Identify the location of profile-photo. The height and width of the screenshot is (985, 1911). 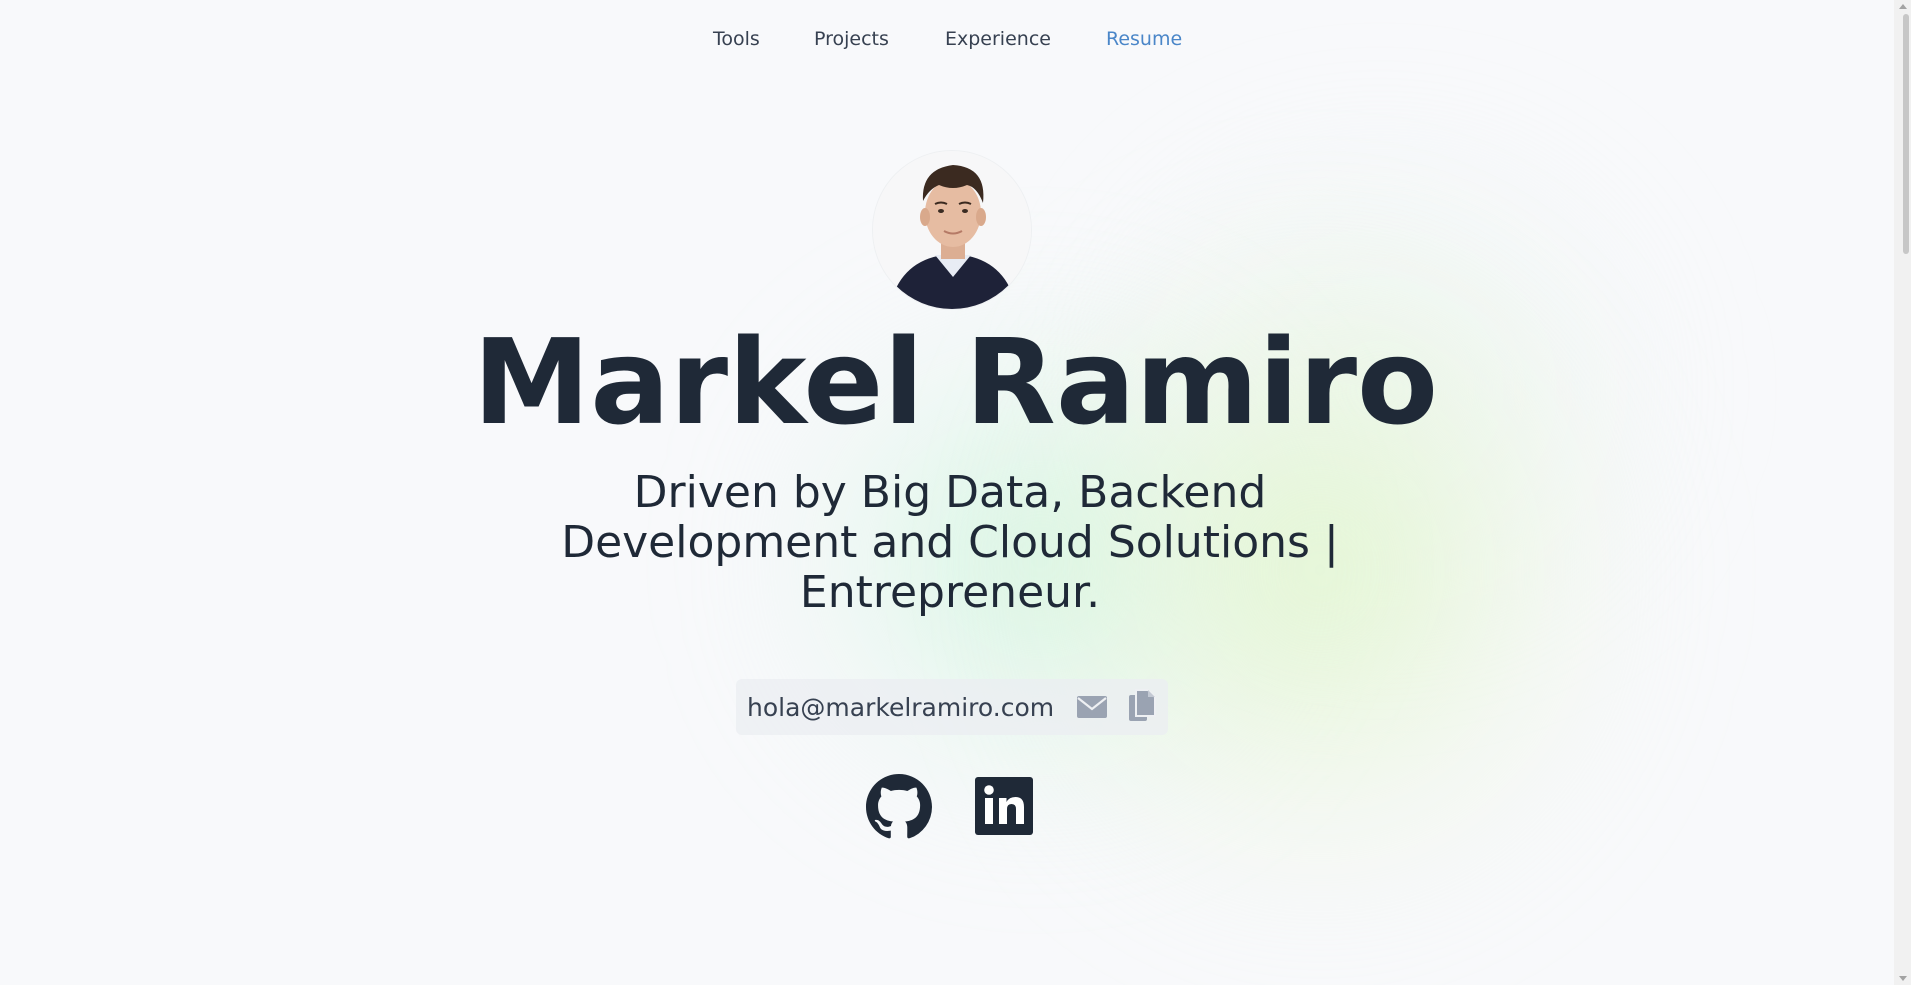
(952, 230).